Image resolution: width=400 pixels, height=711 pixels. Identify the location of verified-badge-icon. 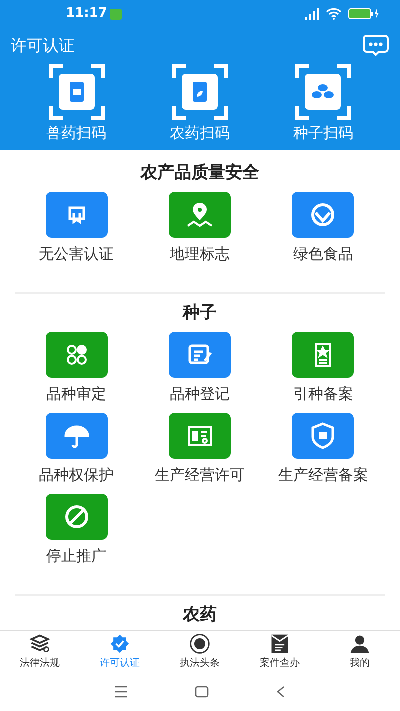
(120, 643).